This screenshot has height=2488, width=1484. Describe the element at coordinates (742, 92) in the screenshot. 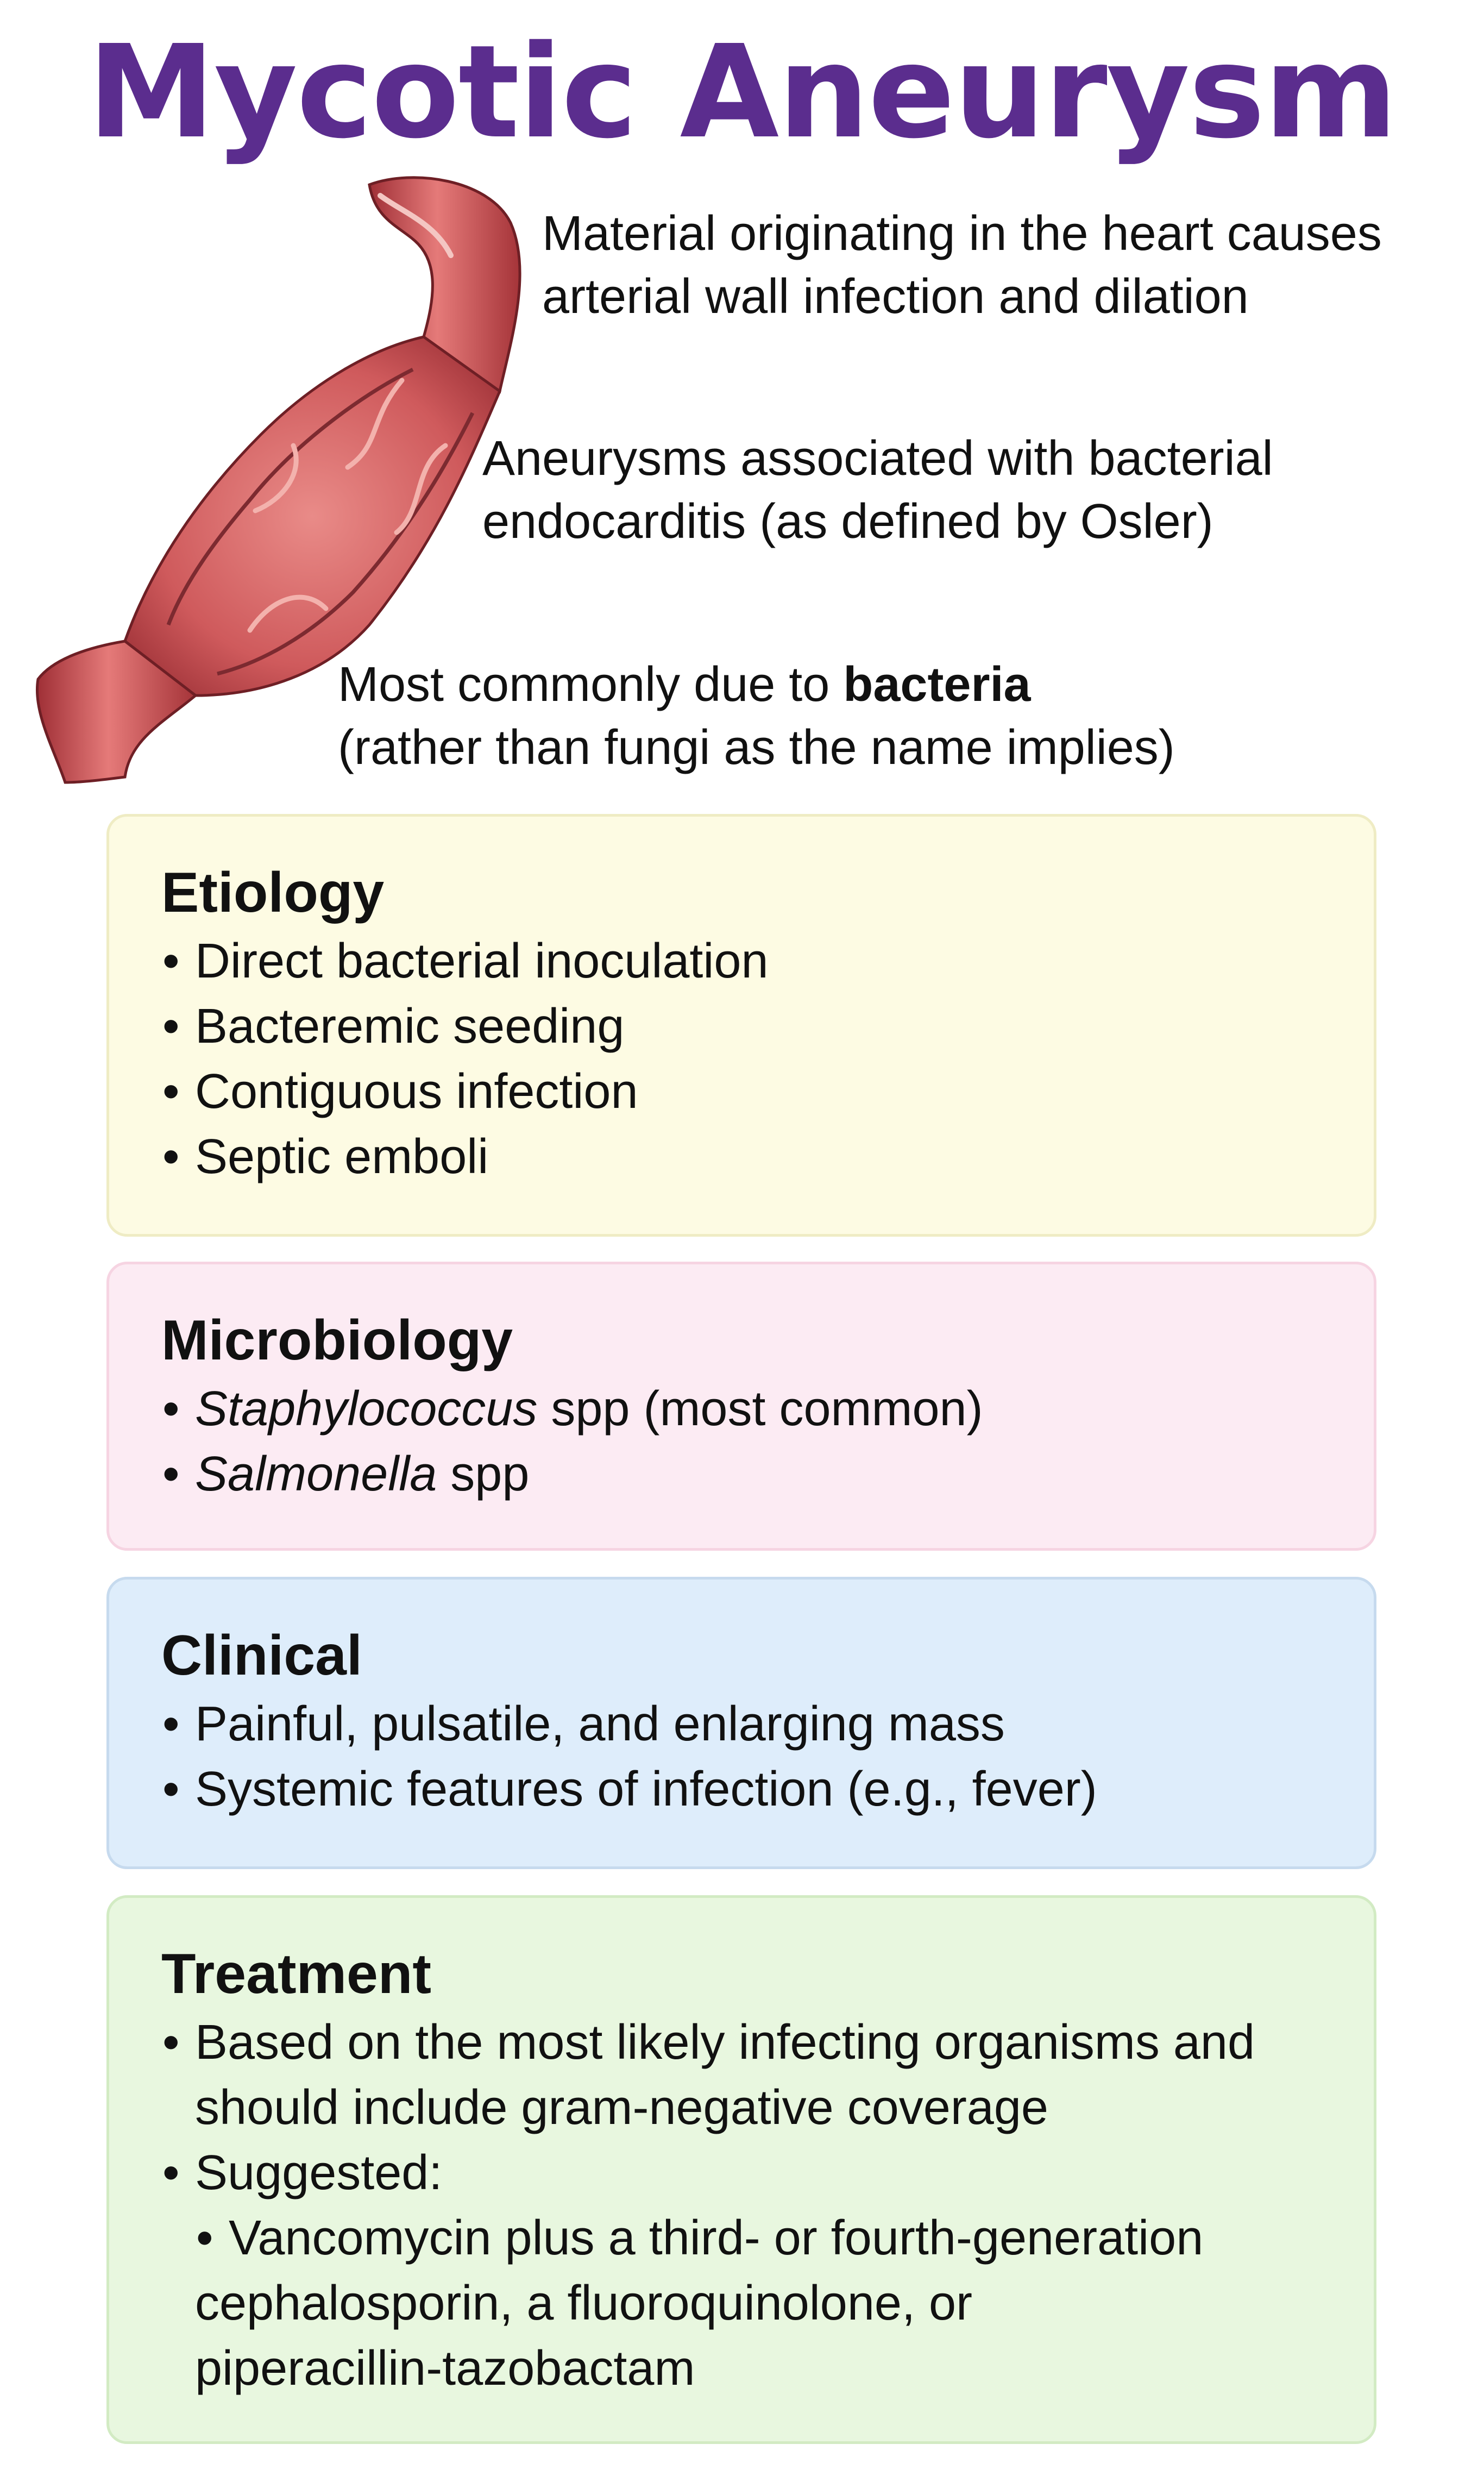

I see `page-title: Mycotic Aneurysm` at that location.